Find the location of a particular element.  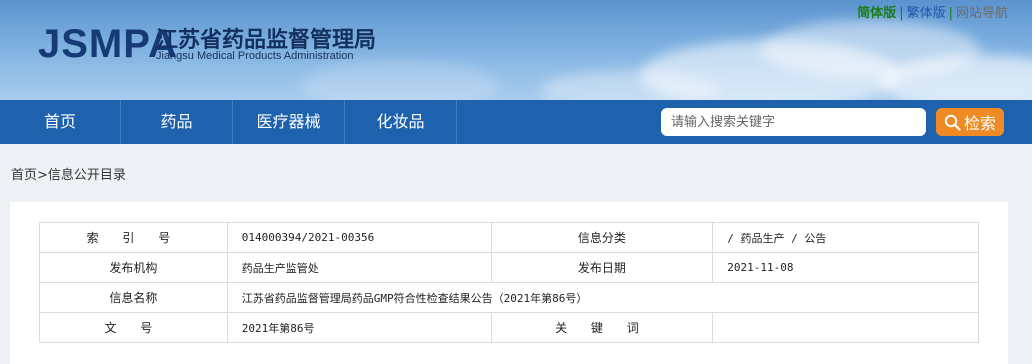

traditional-link: 繁体版 is located at coordinates (926, 13).